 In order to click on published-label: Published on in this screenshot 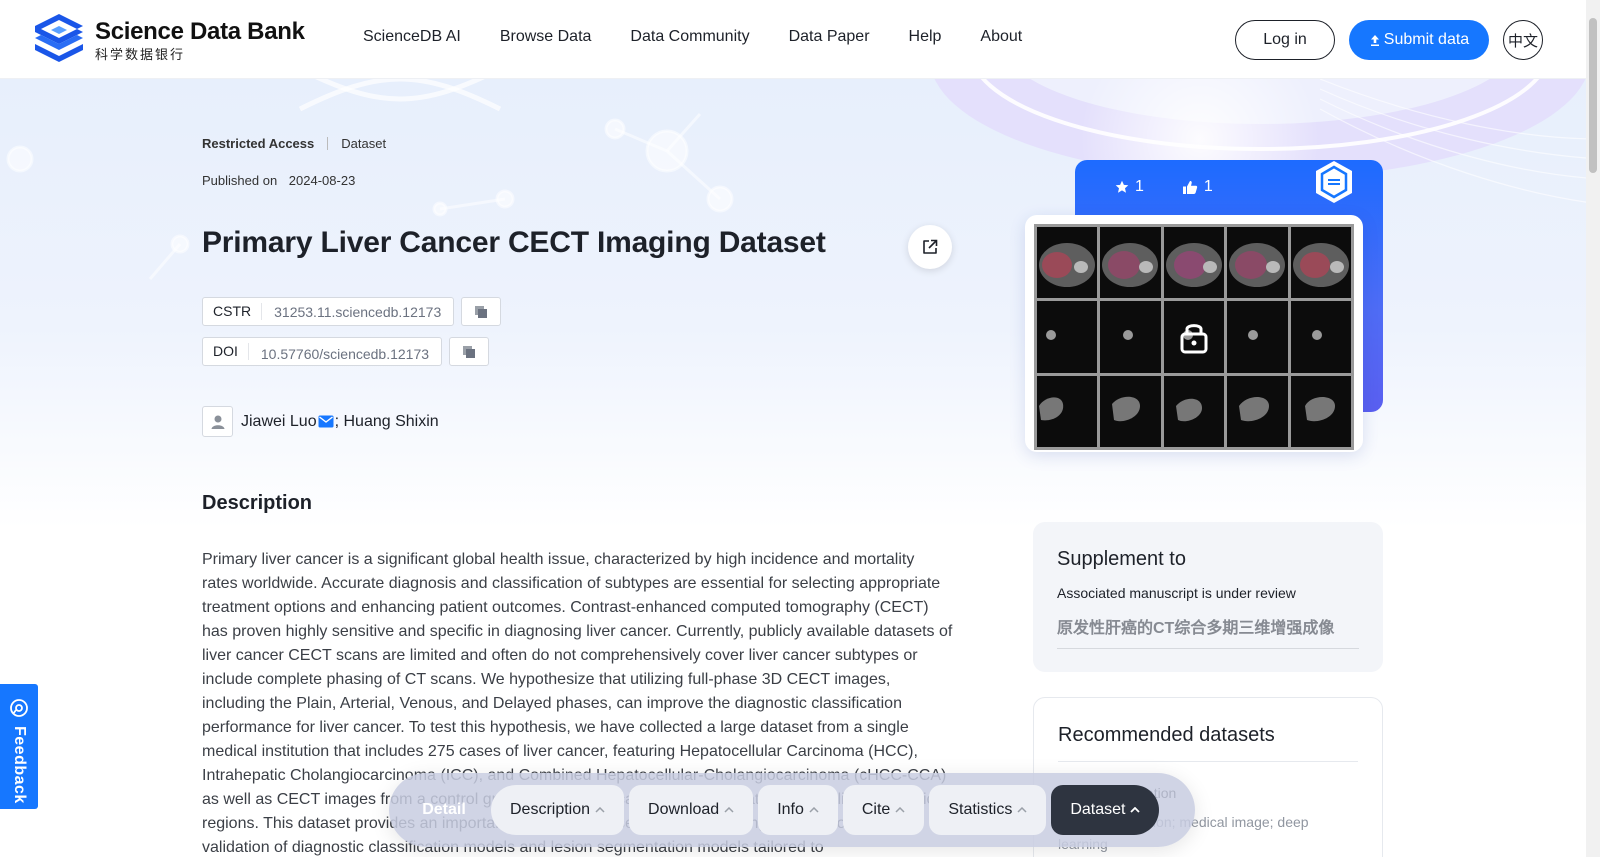, I will do `click(240, 180)`.